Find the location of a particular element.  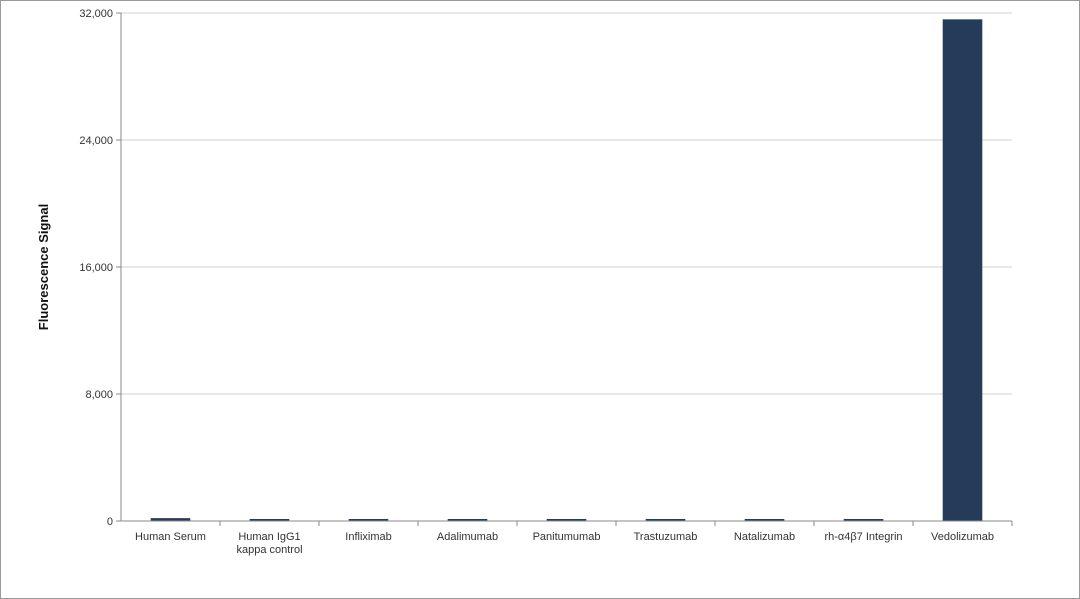

x-tick-label: Infliximab is located at coordinates (368, 537).